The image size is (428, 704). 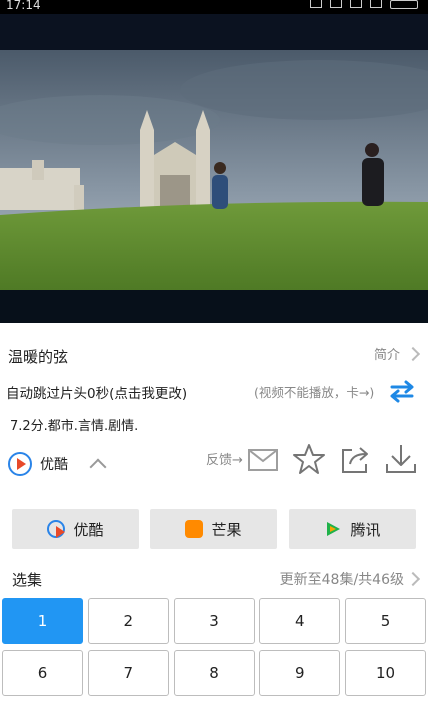 What do you see at coordinates (38, 357) in the screenshot?
I see `show-title: 温暖的弦` at bounding box center [38, 357].